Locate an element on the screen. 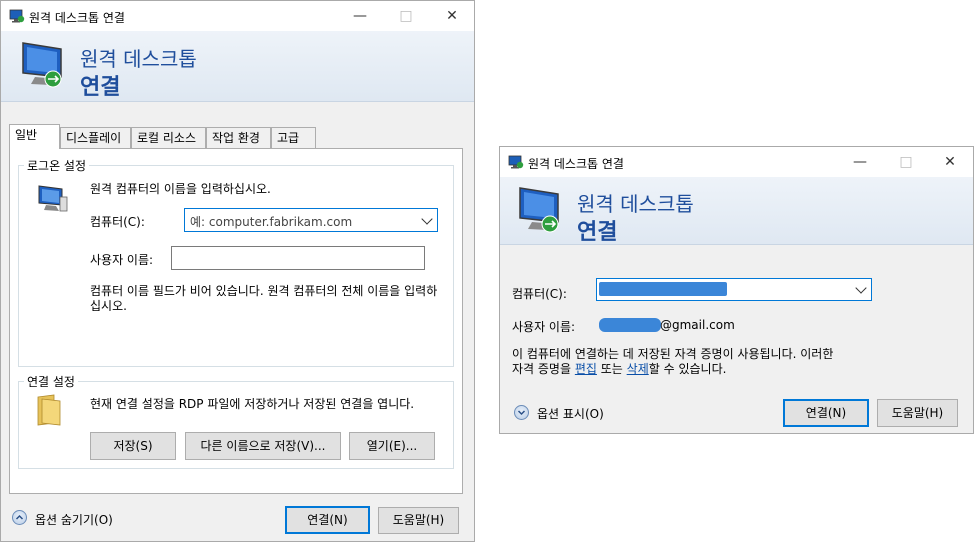  tab-general: 일반 is located at coordinates (34, 136).